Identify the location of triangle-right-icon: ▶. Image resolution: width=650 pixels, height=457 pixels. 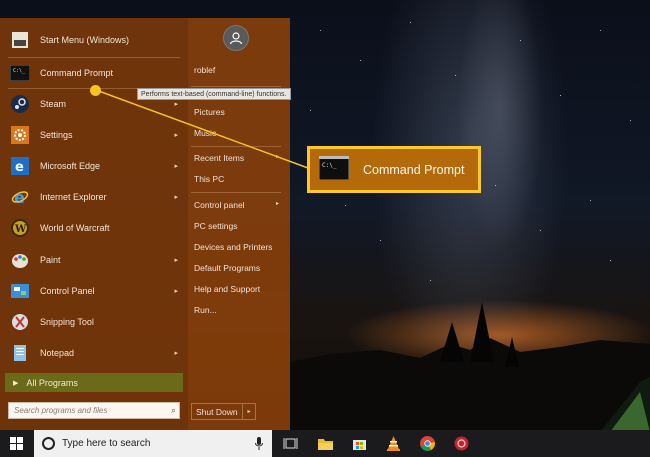
(16, 383).